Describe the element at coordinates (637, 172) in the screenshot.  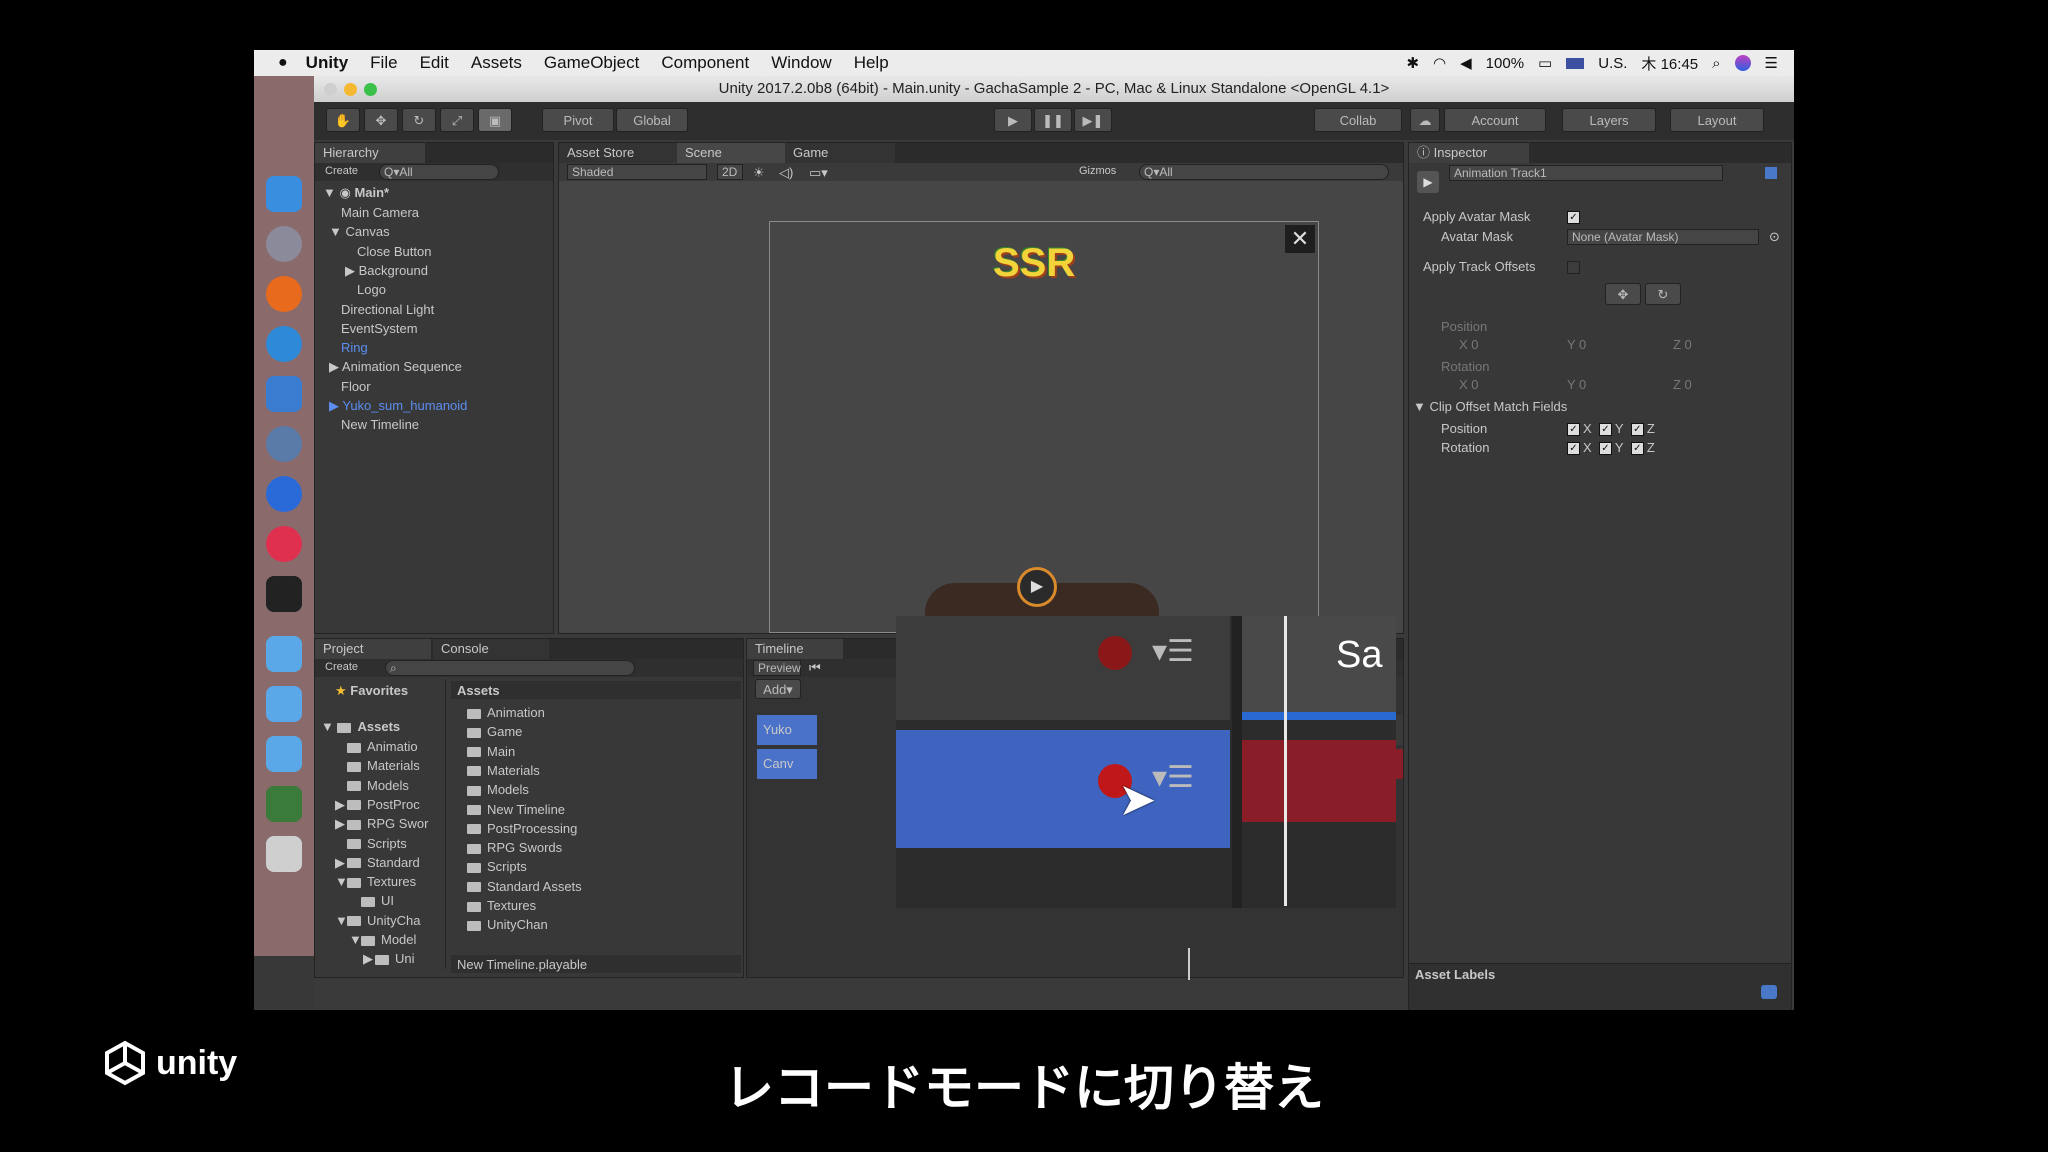
I see `shading-mode-dropdown: Shaded` at that location.